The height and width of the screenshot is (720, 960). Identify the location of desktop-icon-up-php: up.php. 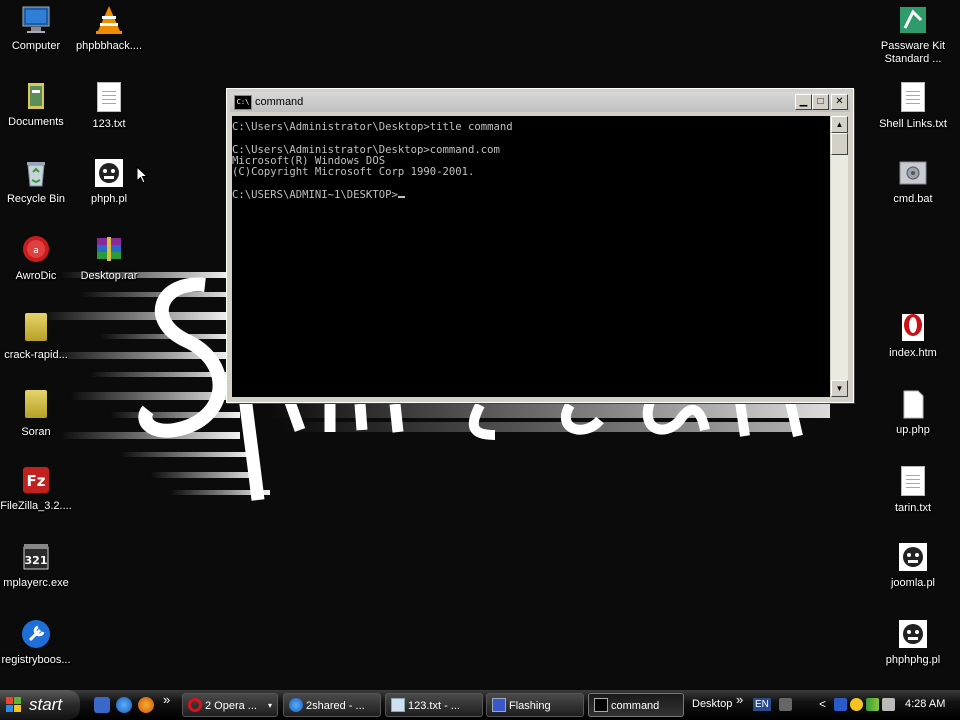
(913, 412).